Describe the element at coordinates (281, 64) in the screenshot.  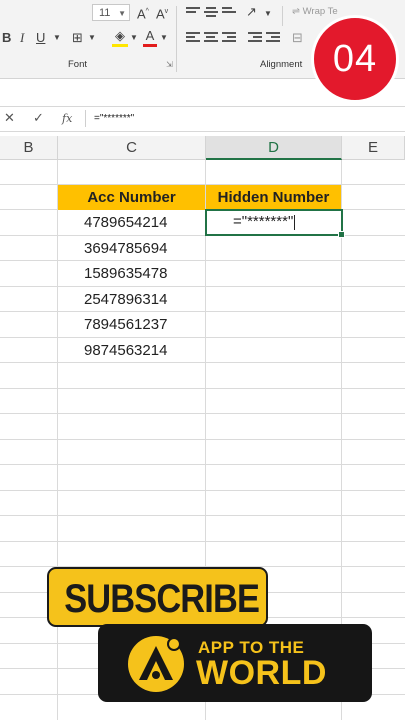
I see `alignment-group-label: Alignment` at that location.